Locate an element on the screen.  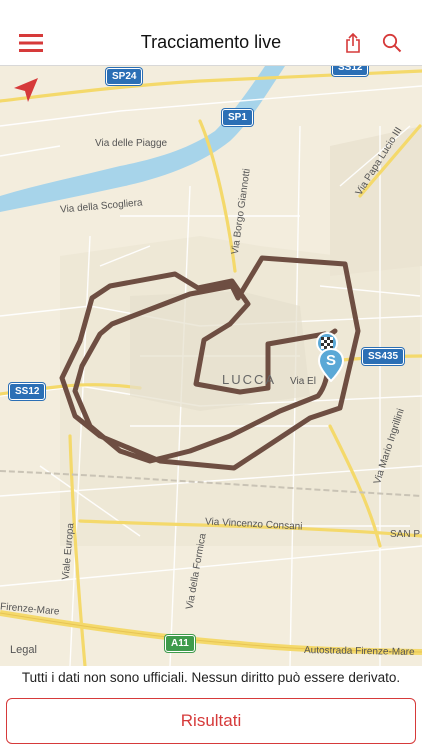
share-button is located at coordinates (353, 43).